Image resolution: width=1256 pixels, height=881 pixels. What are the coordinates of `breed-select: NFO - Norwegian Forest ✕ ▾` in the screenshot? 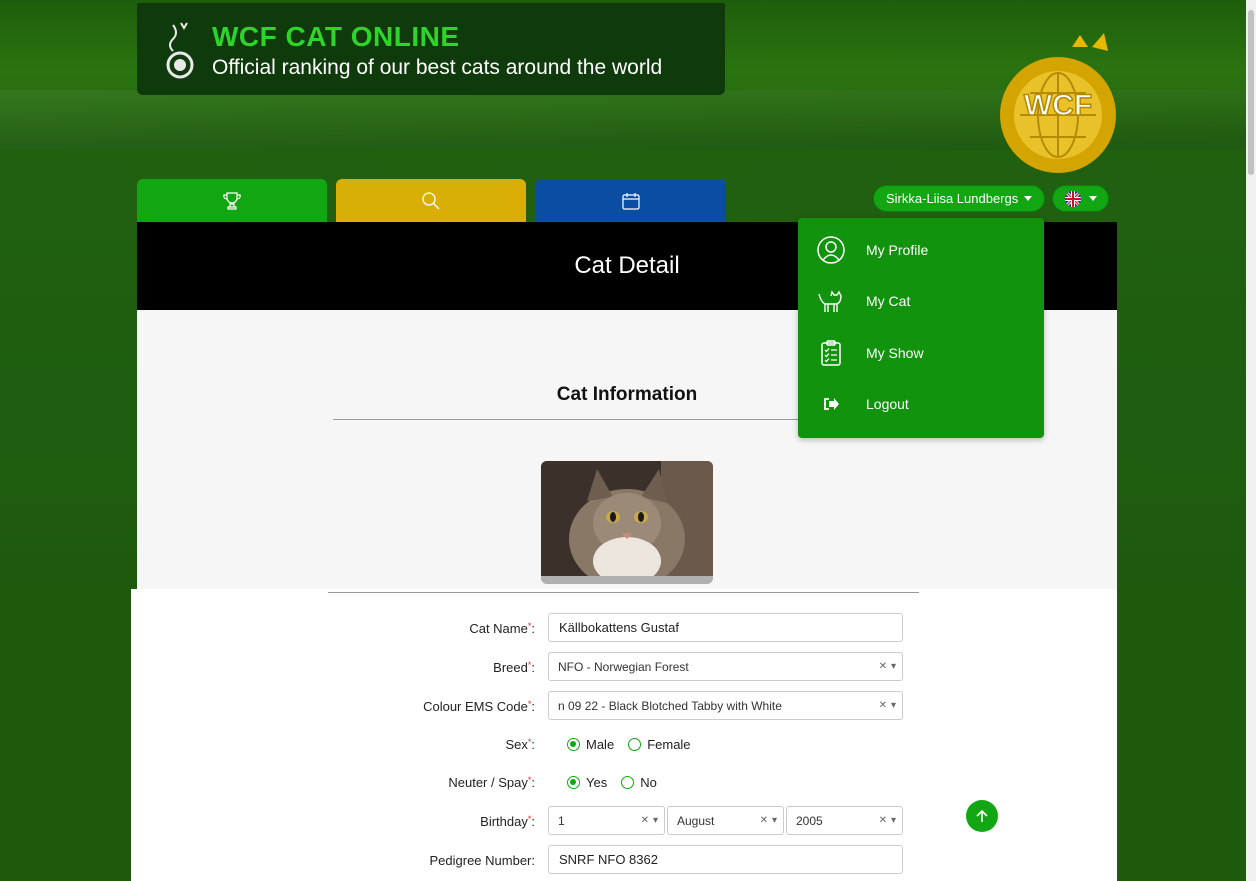 It's located at (725, 666).